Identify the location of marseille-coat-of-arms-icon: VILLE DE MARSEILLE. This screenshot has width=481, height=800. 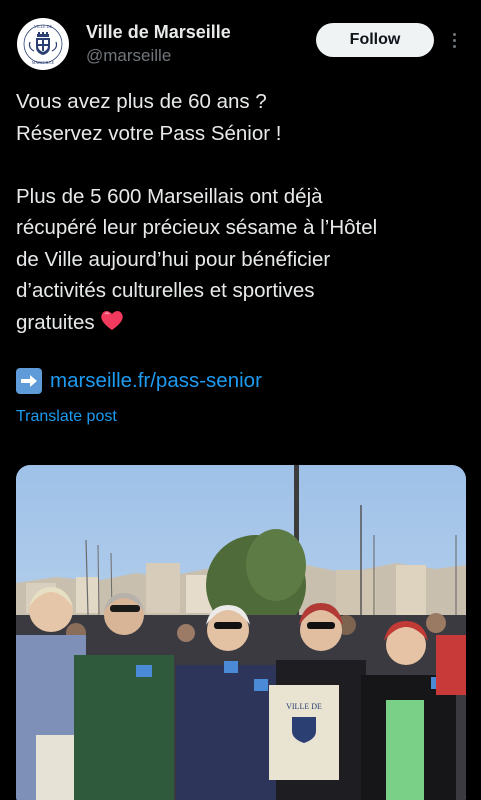
(43, 44).